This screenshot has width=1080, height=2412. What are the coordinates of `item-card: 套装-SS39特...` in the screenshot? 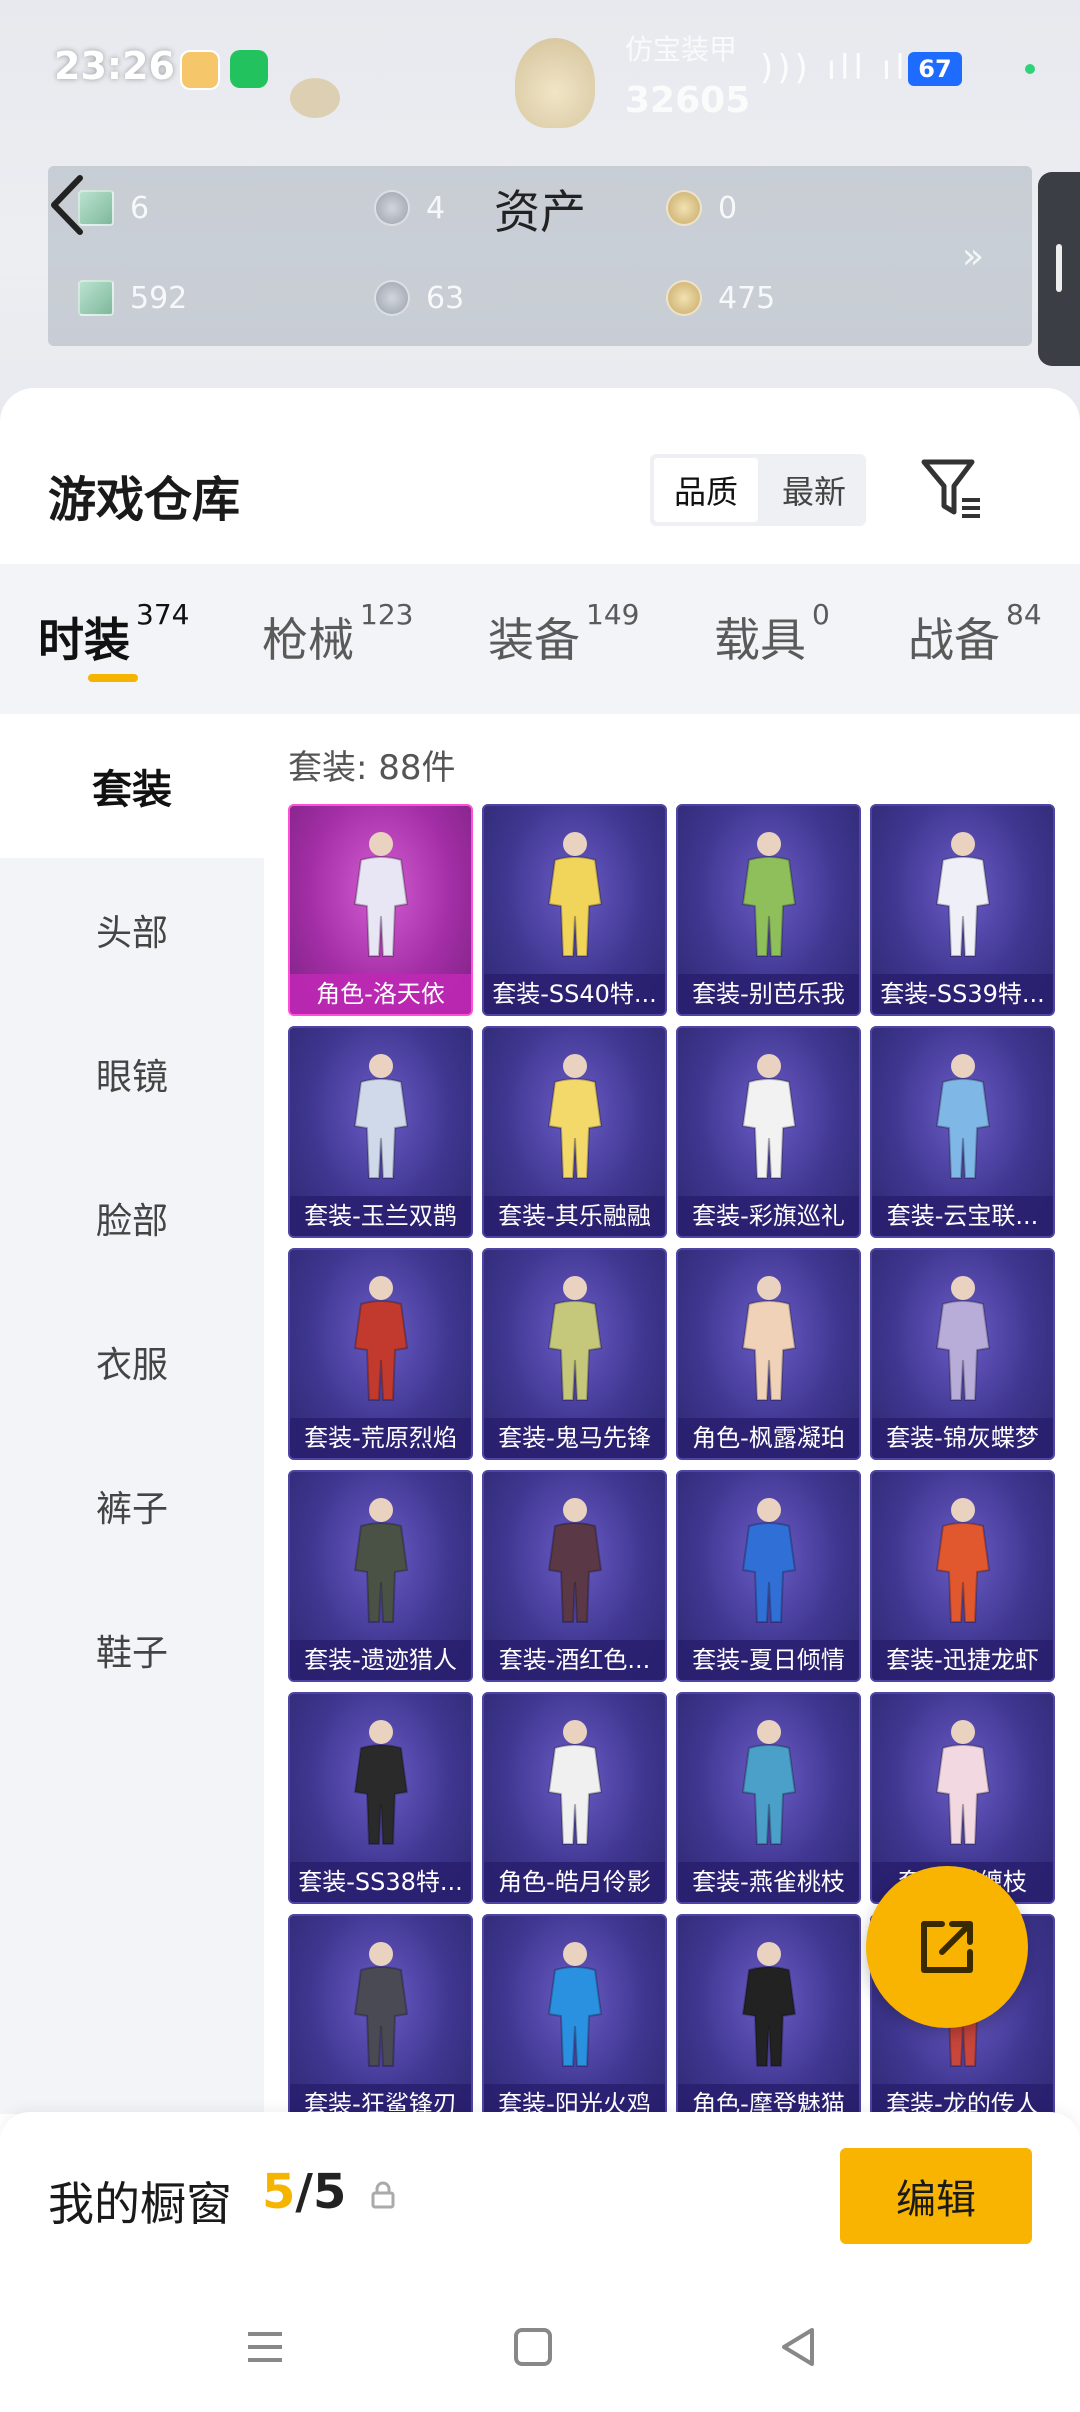 It's located at (962, 910).